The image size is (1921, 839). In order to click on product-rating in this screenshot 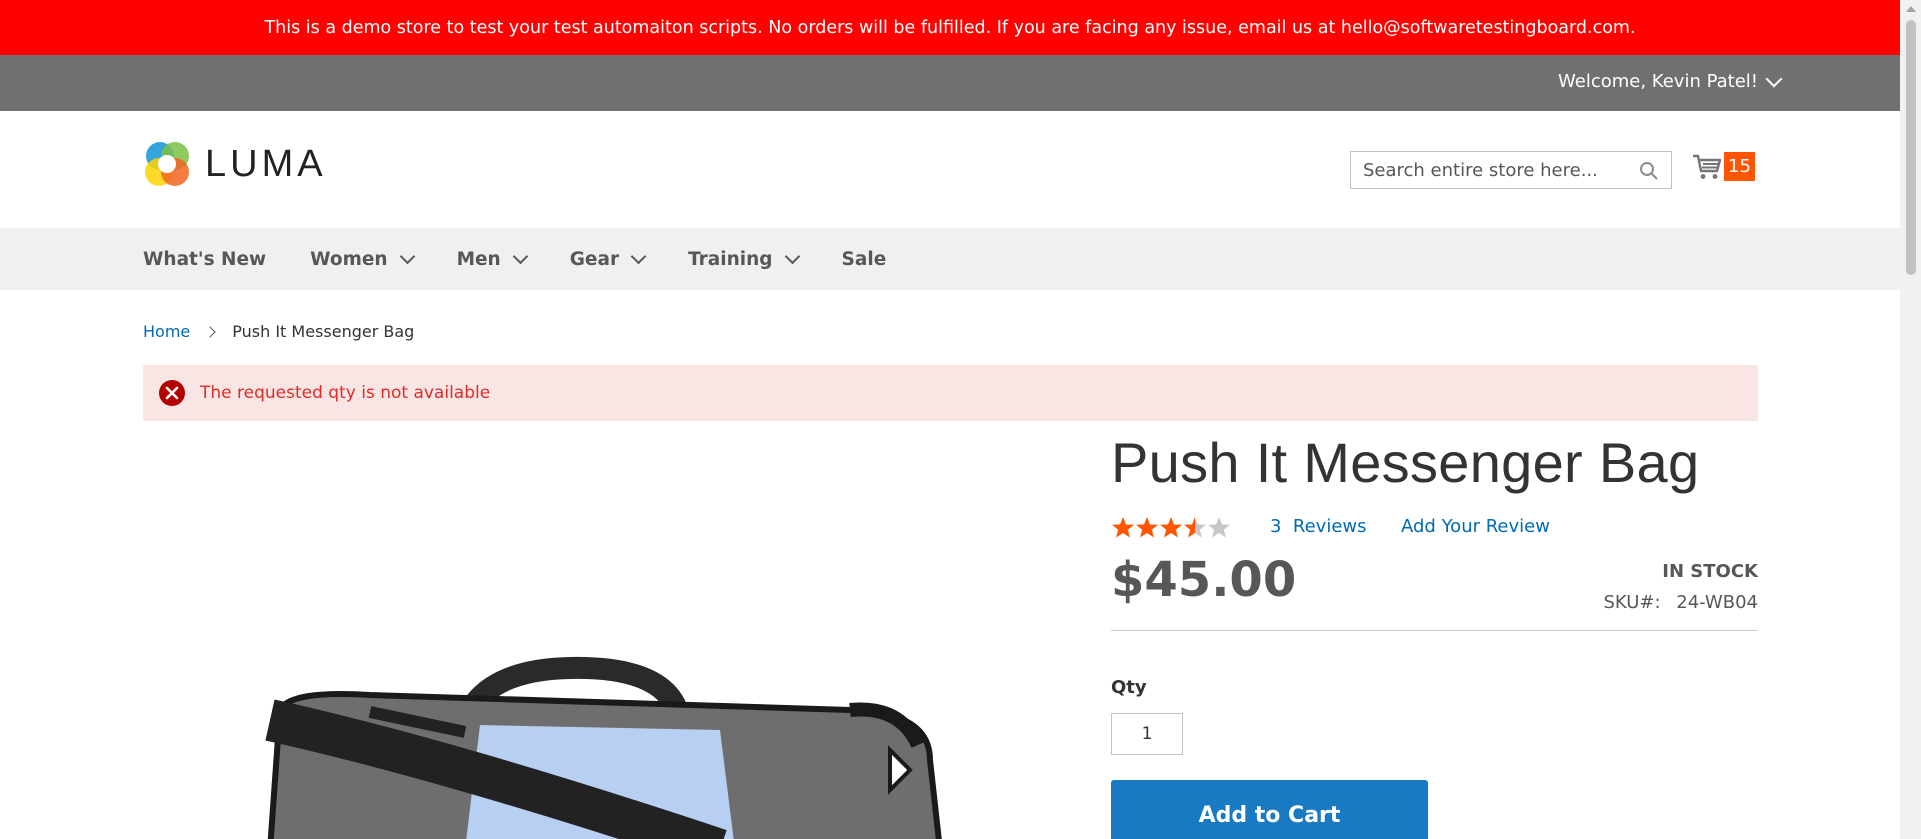, I will do `click(1171, 527)`.